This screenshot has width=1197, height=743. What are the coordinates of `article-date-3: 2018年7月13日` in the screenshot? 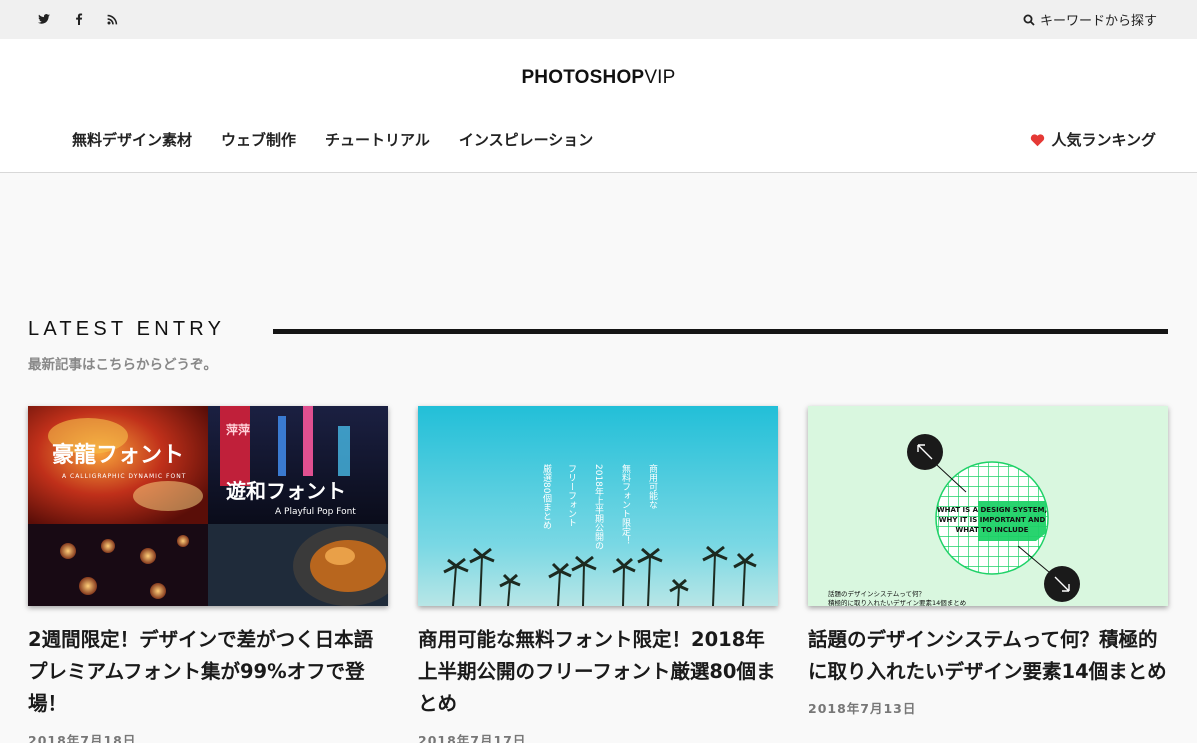 It's located at (862, 708).